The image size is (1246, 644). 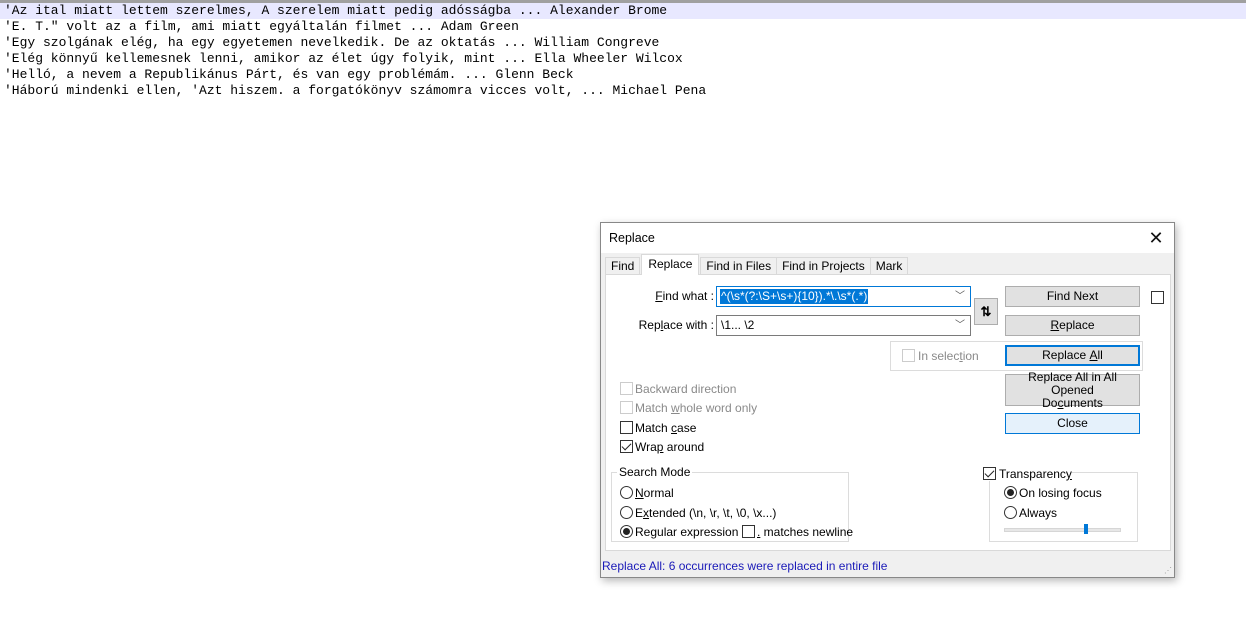 I want to click on dot-matches-newline-label: . matches newline, so click(x=805, y=532).